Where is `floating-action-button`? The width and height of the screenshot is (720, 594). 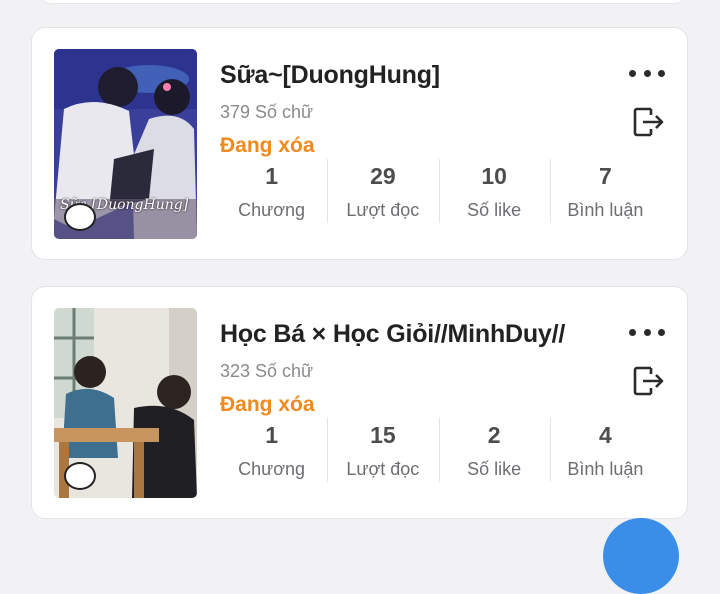
floating-action-button is located at coordinates (641, 556).